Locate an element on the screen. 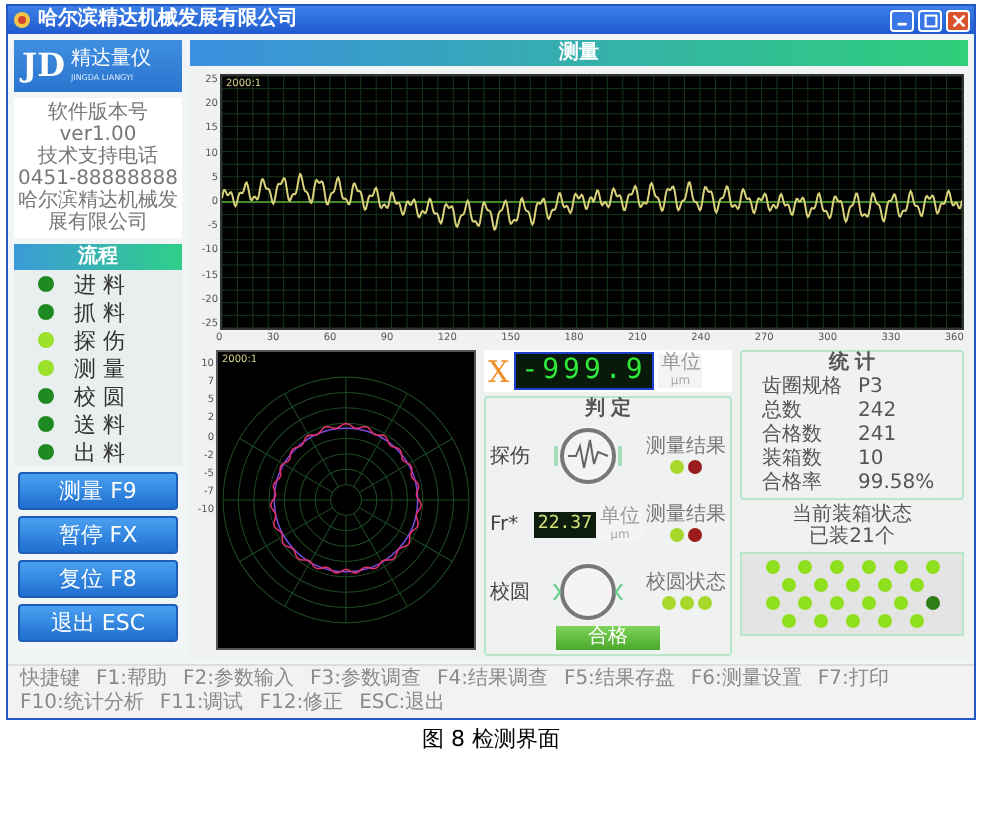 The image size is (982, 828). action-button: 复位 F8 is located at coordinates (98, 579).